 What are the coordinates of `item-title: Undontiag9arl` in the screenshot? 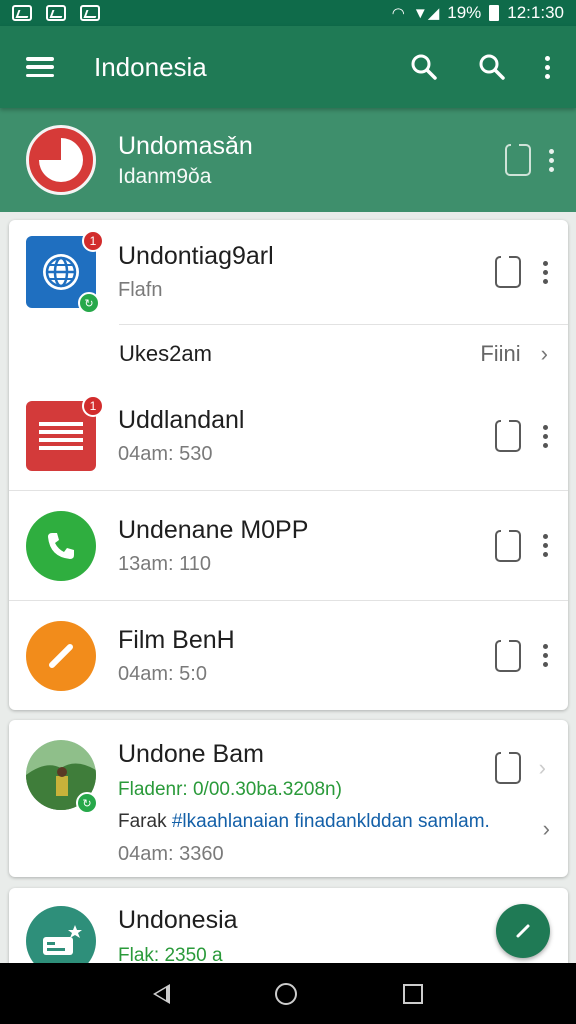 It's located at (196, 256).